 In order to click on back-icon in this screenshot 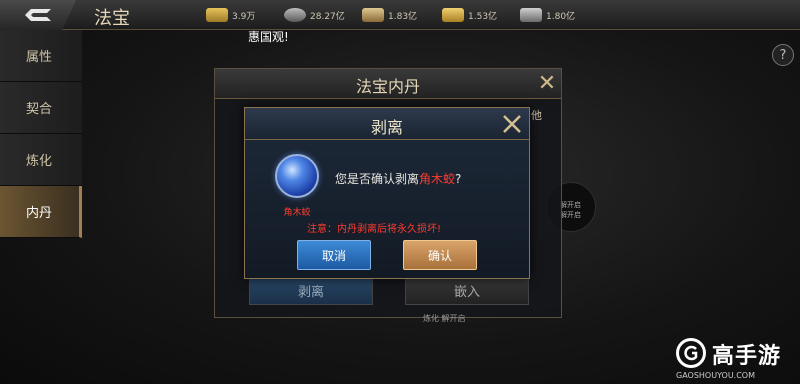, I will do `click(38, 15)`.